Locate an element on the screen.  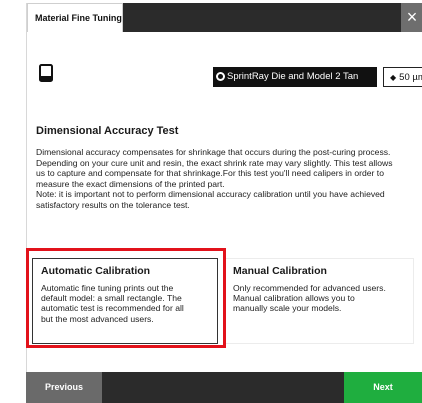
section-title: Dimensional Accuracy Test is located at coordinates (107, 131).